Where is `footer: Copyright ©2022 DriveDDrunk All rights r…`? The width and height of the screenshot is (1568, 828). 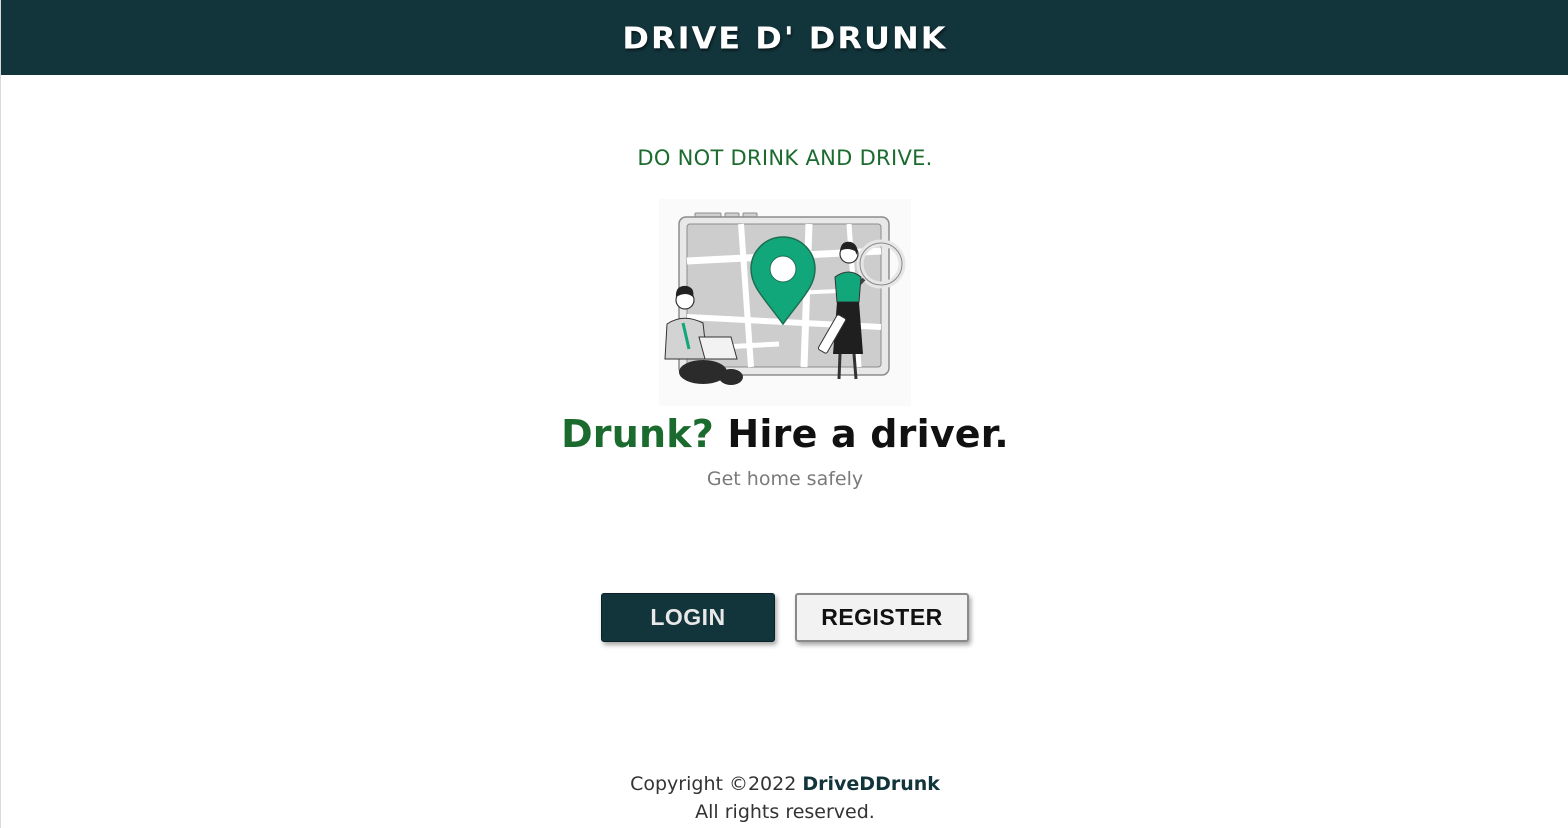 footer: Copyright ©2022 DriveDDrunk All rights r… is located at coordinates (784, 798).